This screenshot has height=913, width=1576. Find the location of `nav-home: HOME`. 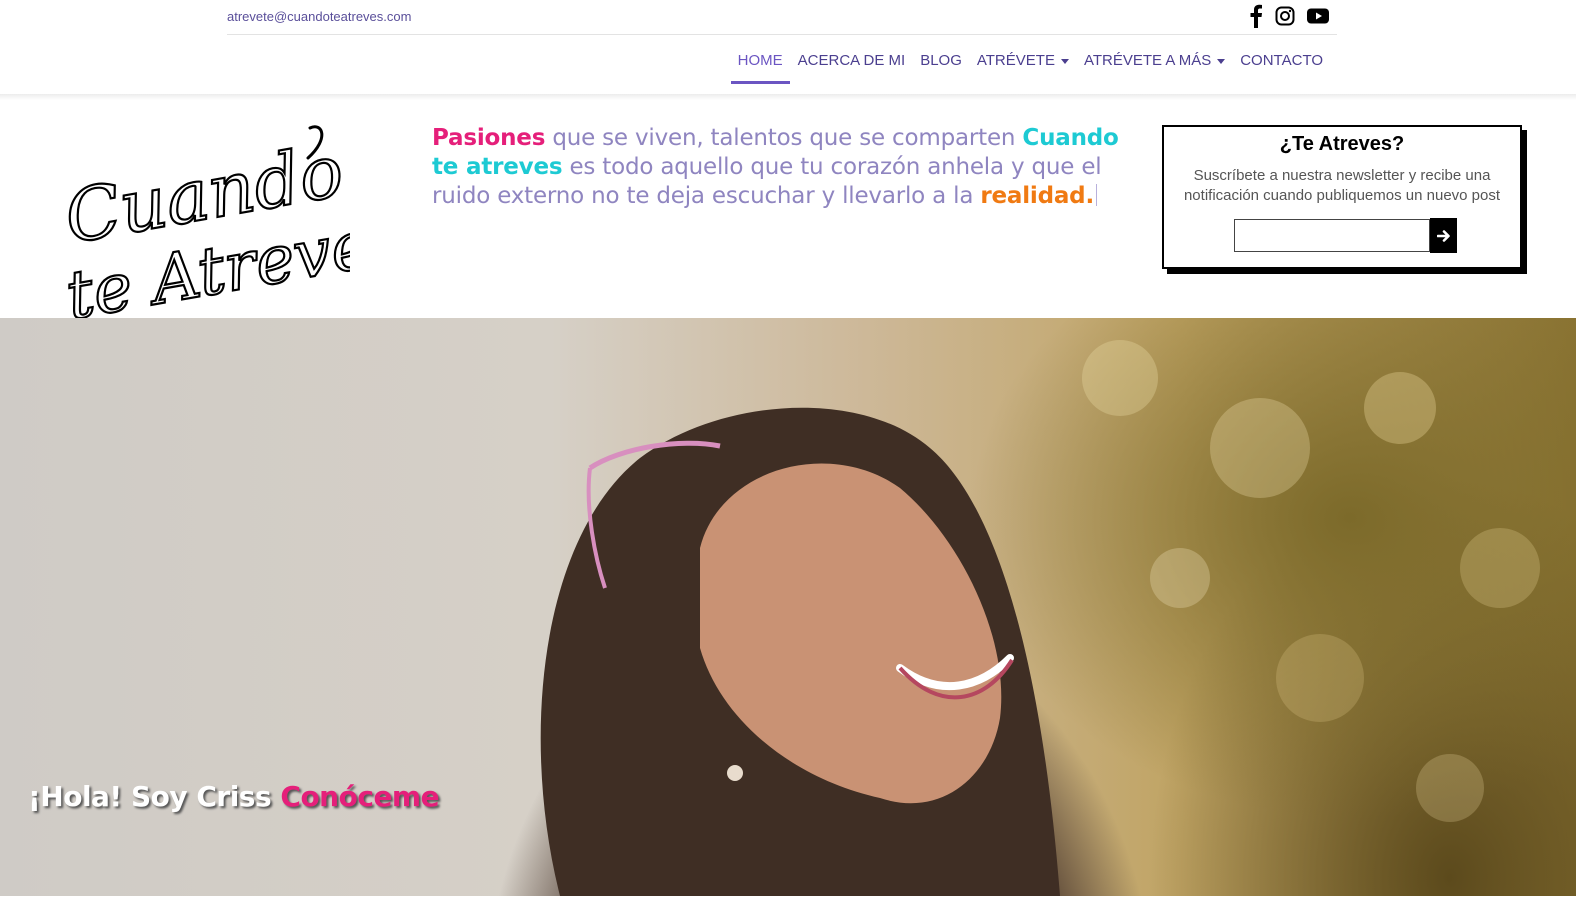

nav-home: HOME is located at coordinates (760, 65).